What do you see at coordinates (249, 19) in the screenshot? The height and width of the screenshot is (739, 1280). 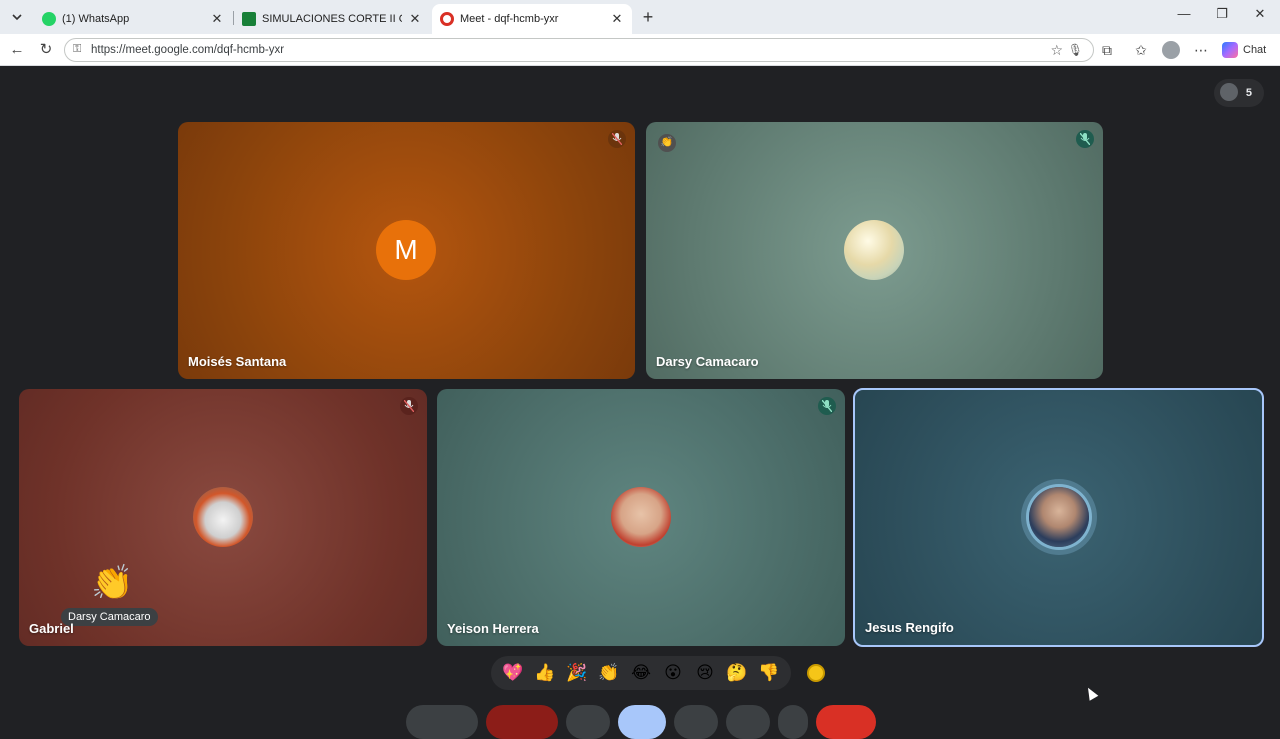 I see `sheets-icon` at bounding box center [249, 19].